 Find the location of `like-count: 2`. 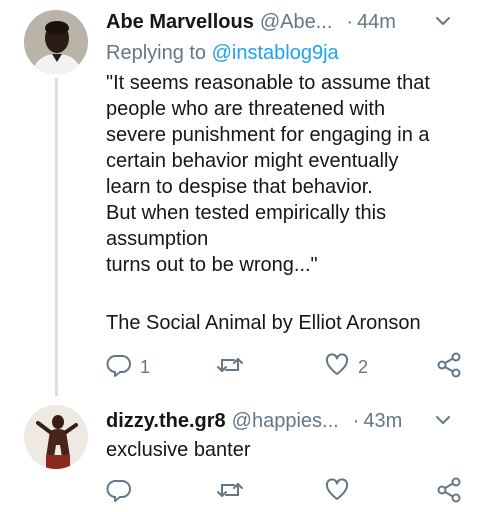

like-count: 2 is located at coordinates (363, 367).